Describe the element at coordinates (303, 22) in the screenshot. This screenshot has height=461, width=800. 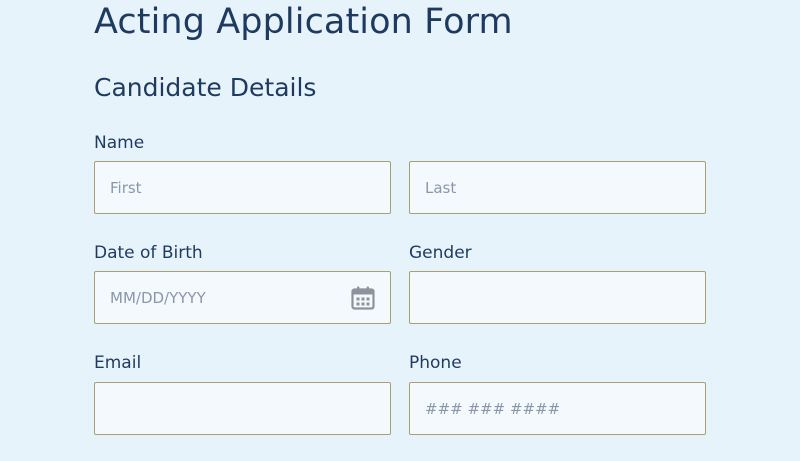
I see `form-title: Acting Application Form` at that location.